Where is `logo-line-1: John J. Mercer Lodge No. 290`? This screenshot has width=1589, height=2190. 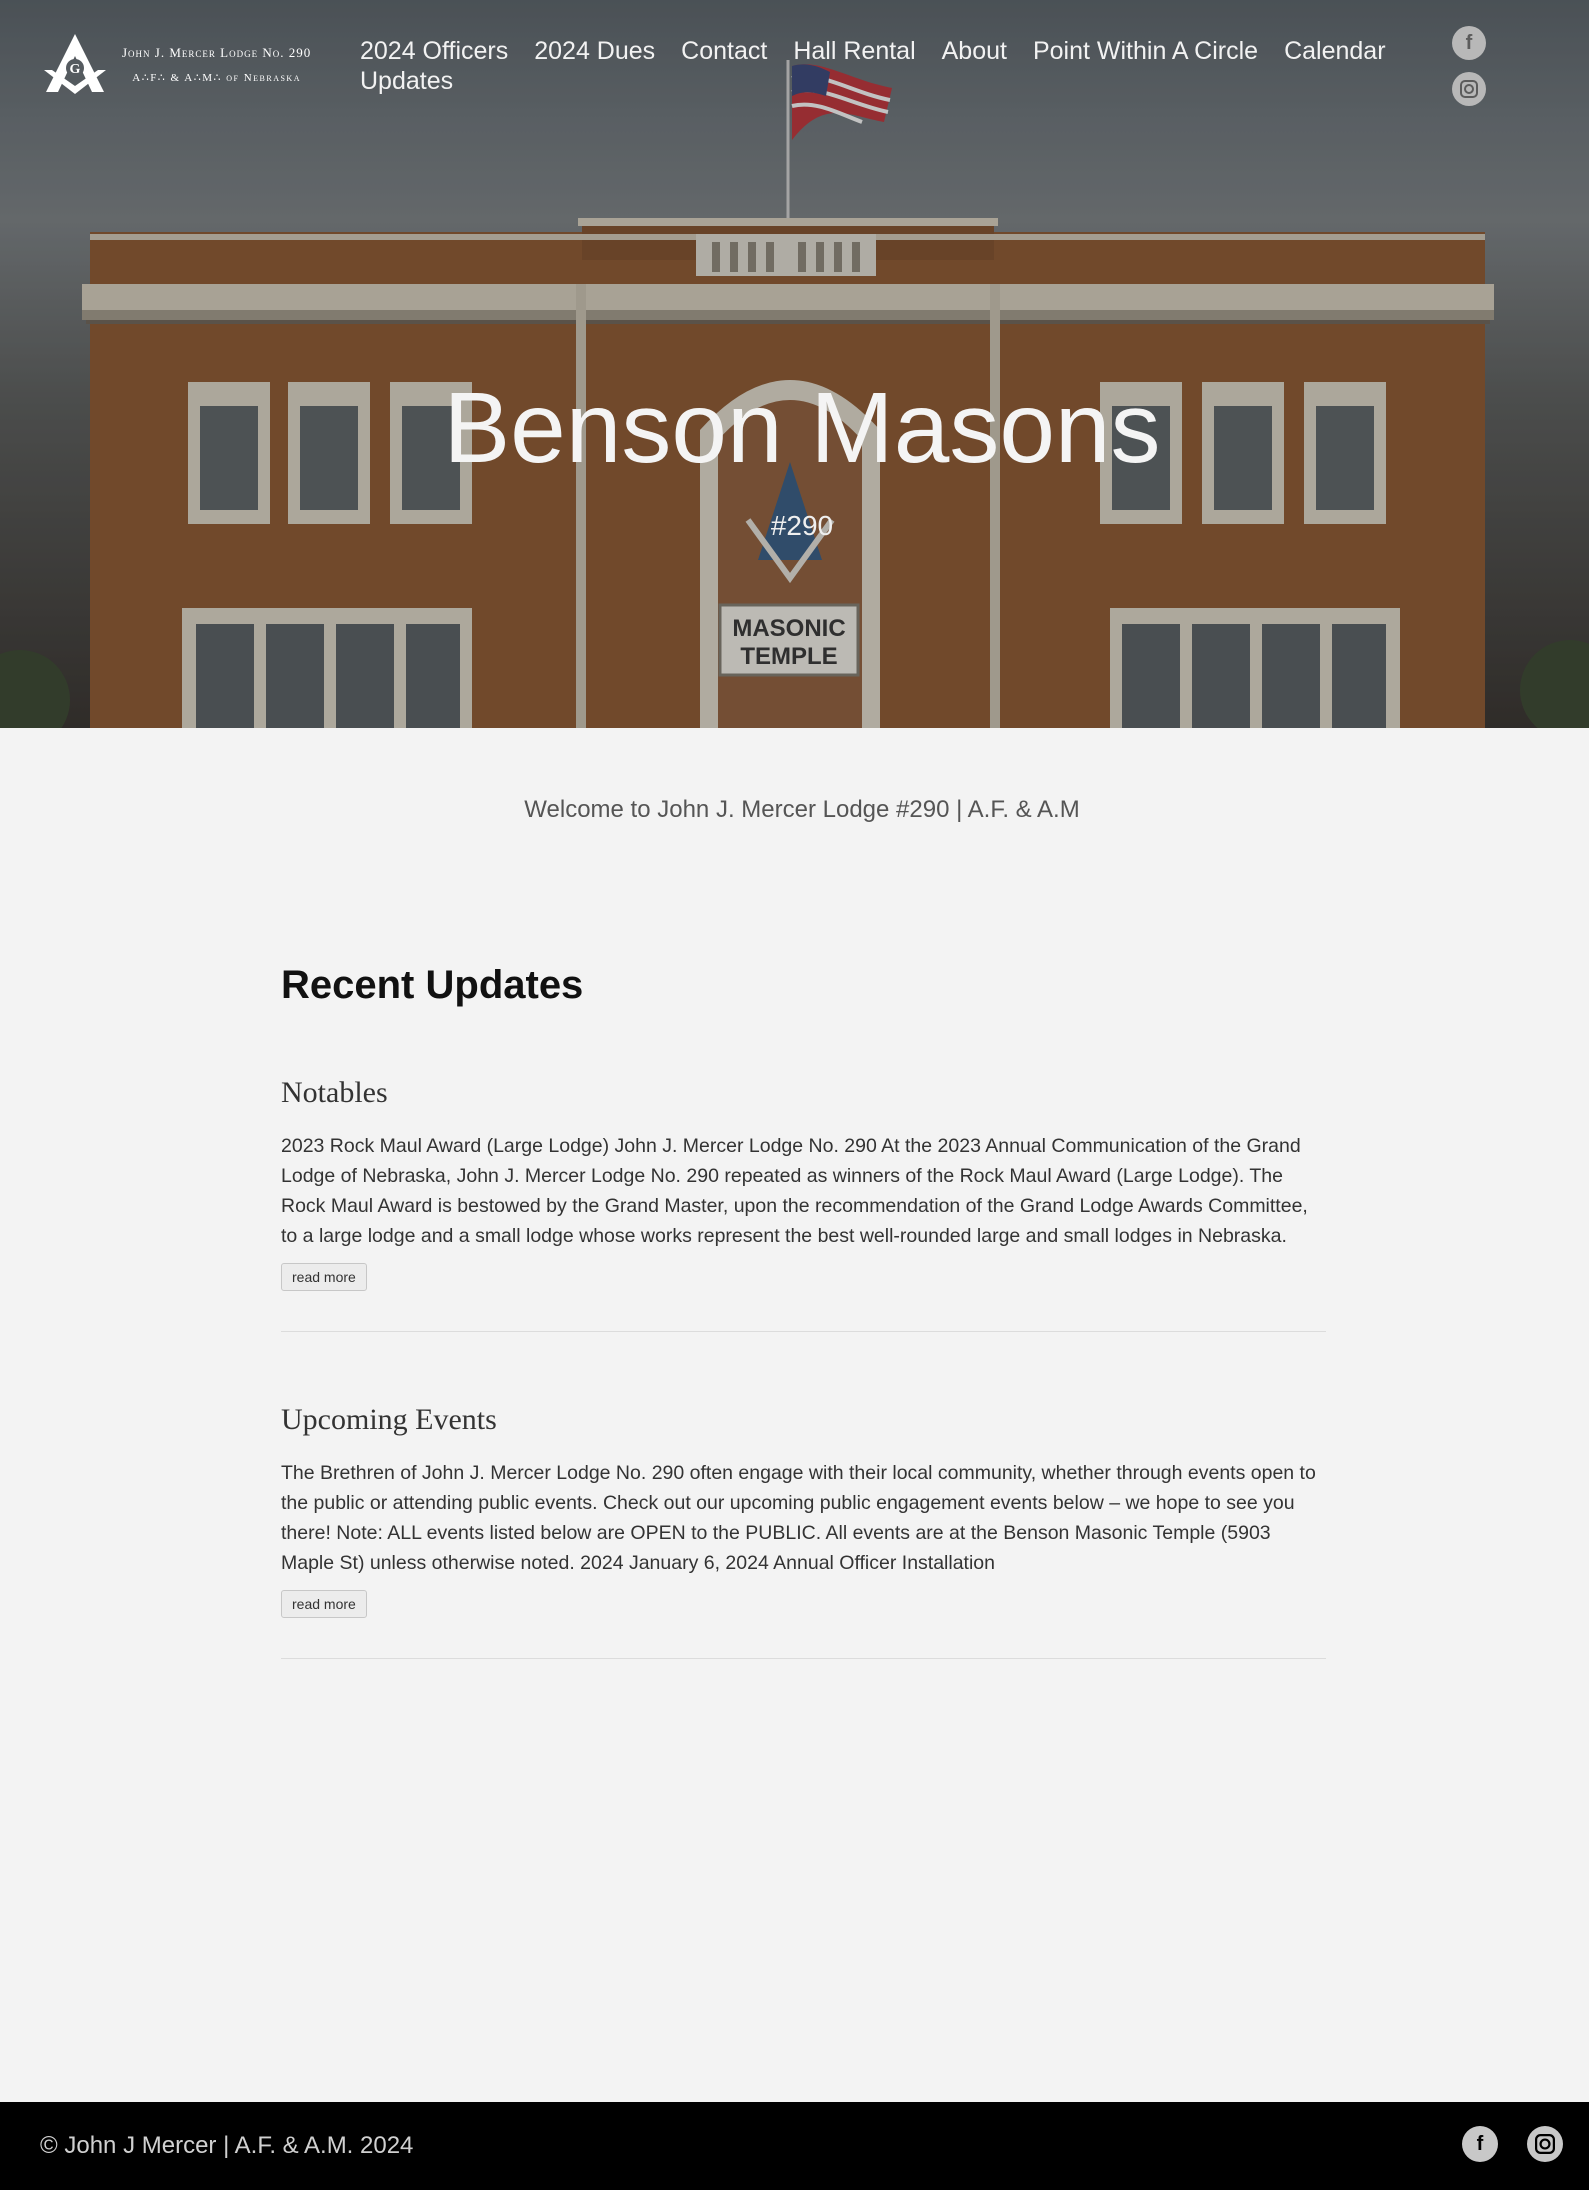 logo-line-1: John J. Mercer Lodge No. 290 is located at coordinates (217, 52).